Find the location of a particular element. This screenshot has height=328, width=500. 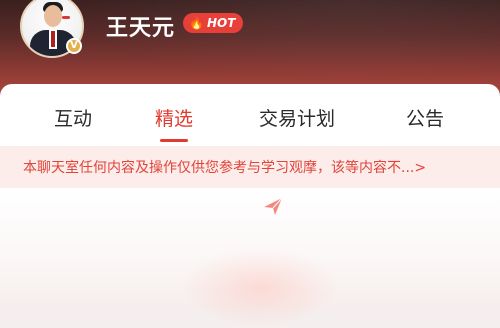

decorative-glow is located at coordinates (260, 288).